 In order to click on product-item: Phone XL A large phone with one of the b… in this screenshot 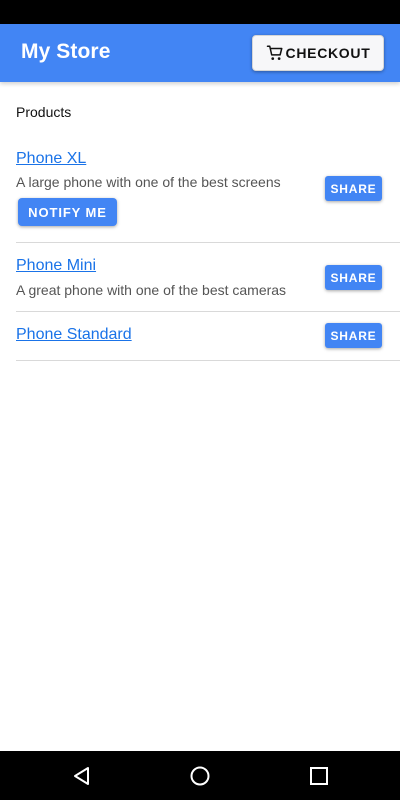, I will do `click(208, 191)`.